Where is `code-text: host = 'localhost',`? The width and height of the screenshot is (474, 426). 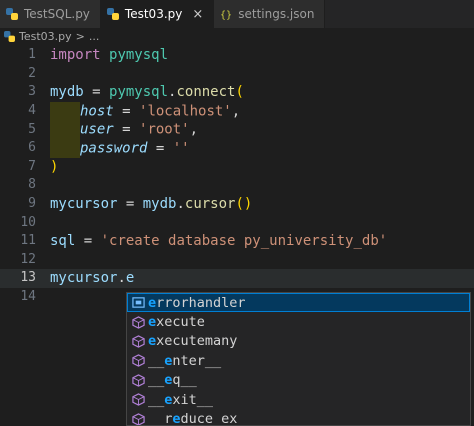
code-text: host = 'localhost', is located at coordinates (145, 111).